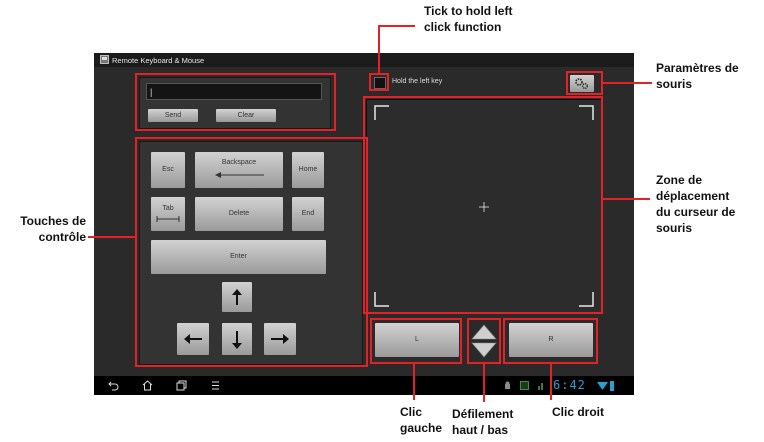  I want to click on label-zone-line1: Zone de, so click(679, 180).